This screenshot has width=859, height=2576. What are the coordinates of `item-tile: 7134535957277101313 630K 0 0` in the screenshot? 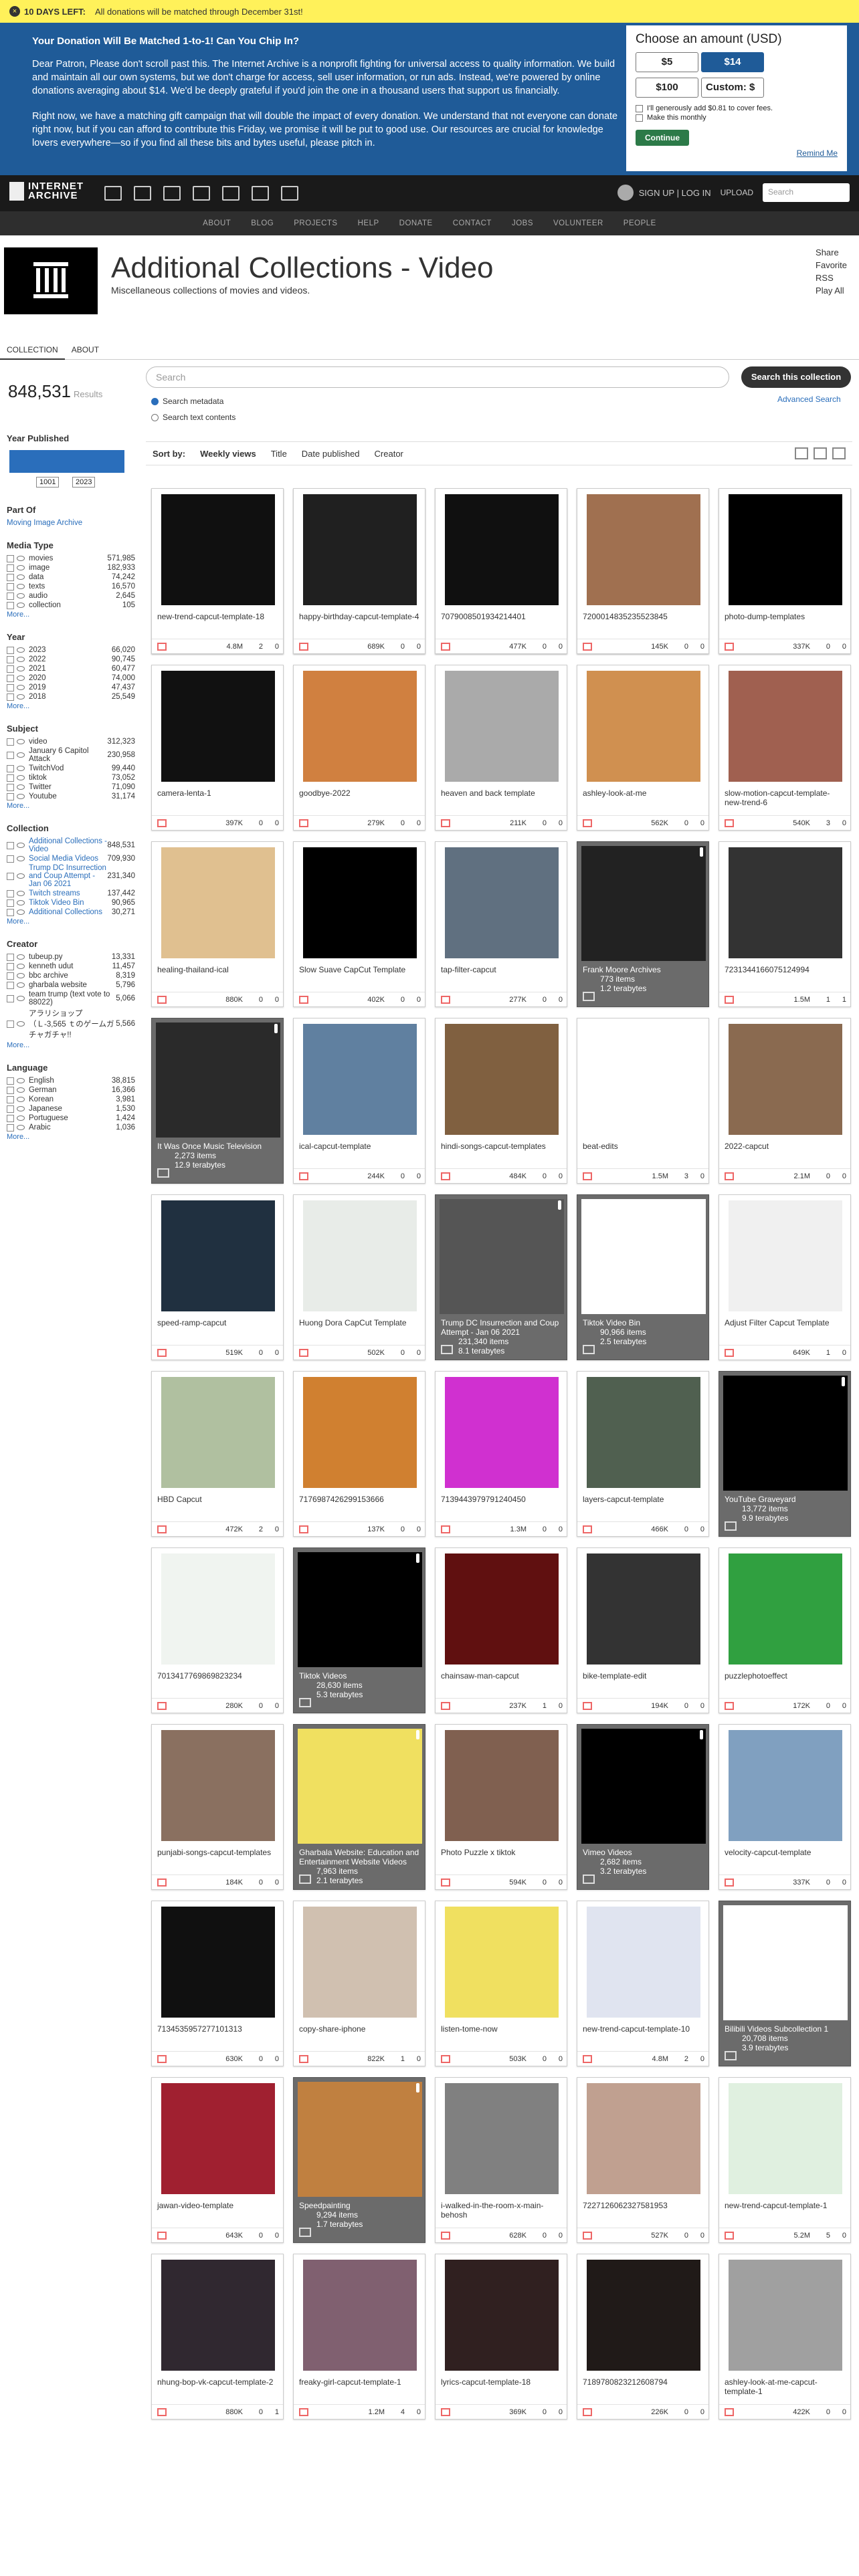 It's located at (218, 1984).